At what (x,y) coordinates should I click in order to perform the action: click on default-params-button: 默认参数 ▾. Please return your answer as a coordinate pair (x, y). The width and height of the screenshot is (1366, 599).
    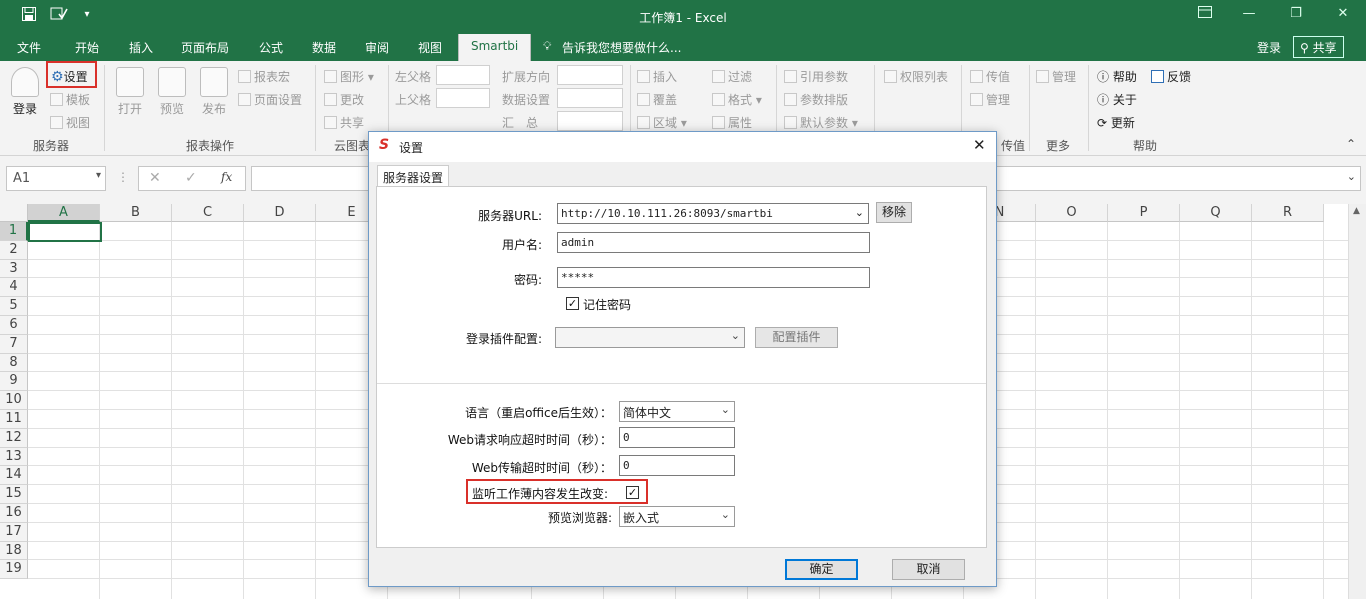
    Looking at the image, I should click on (821, 122).